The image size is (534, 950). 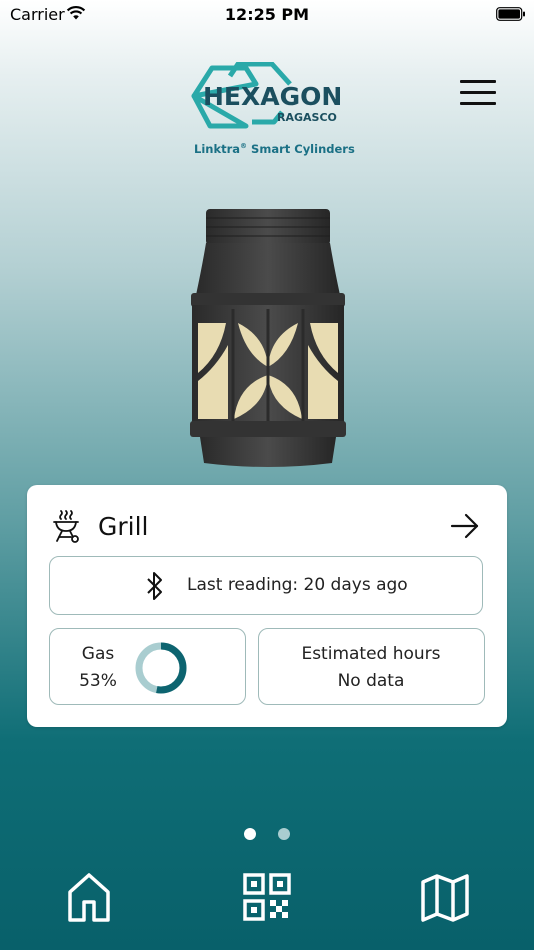 I want to click on last-reading-panel: Last reading: 20 days ago, so click(x=266, y=585).